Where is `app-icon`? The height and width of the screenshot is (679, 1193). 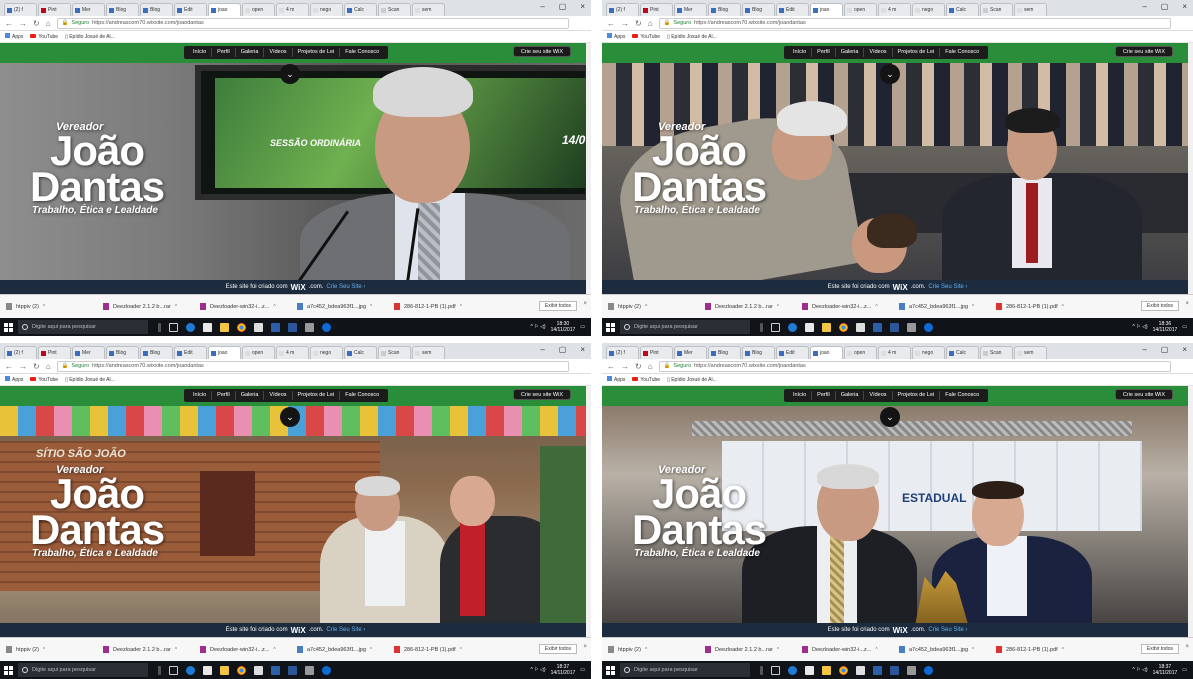
app-icon is located at coordinates (911, 670).